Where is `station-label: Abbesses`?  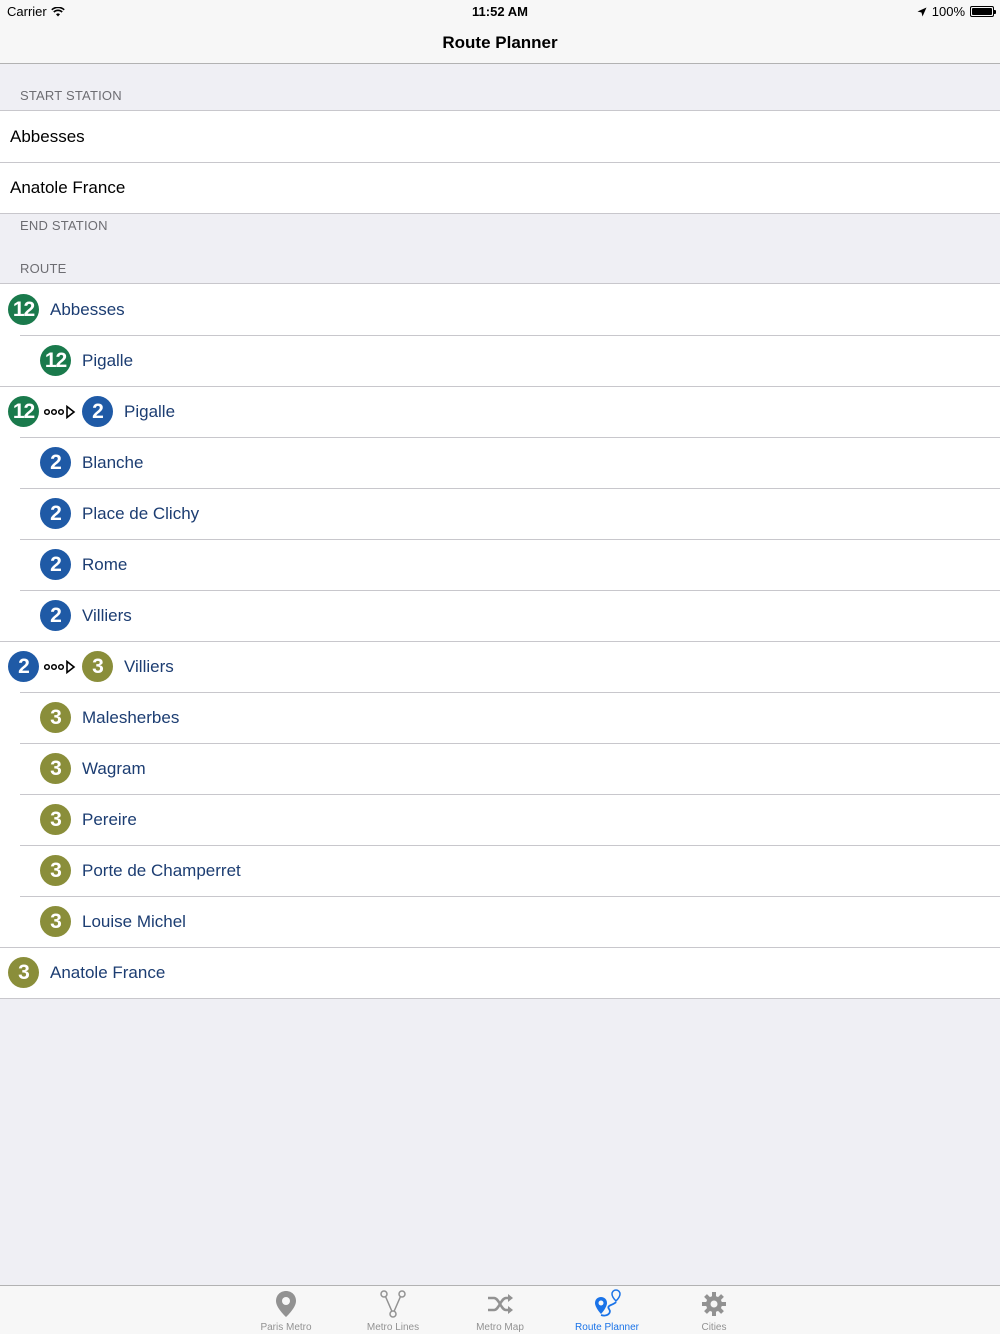
station-label: Abbesses is located at coordinates (47, 136).